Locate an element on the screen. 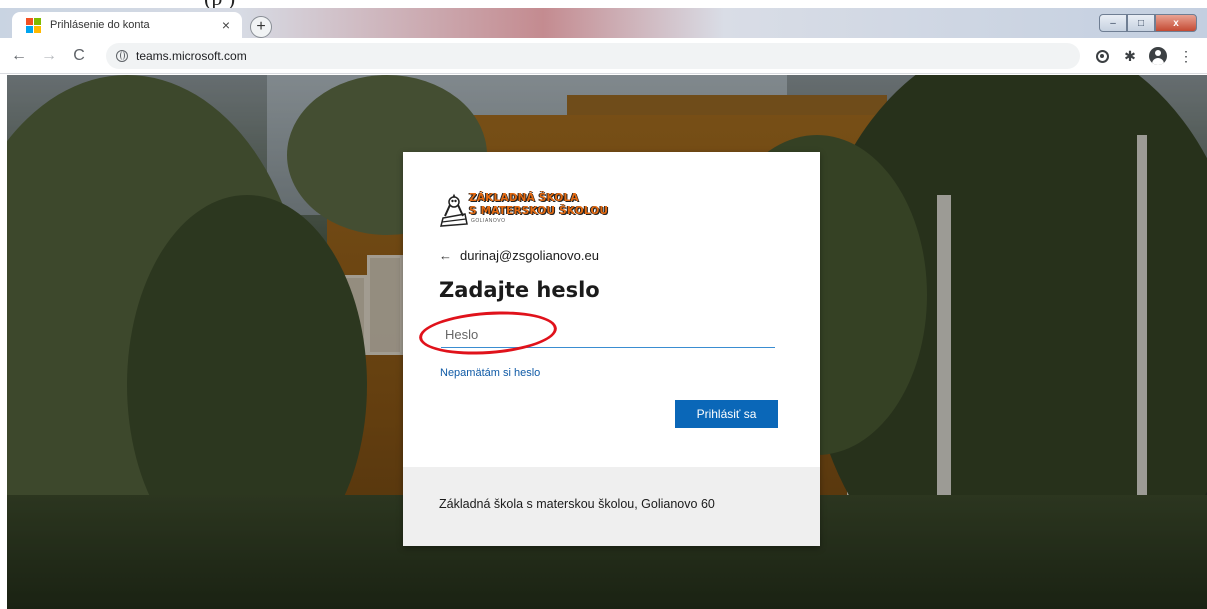  microsoft-logo-icon is located at coordinates (33, 25).